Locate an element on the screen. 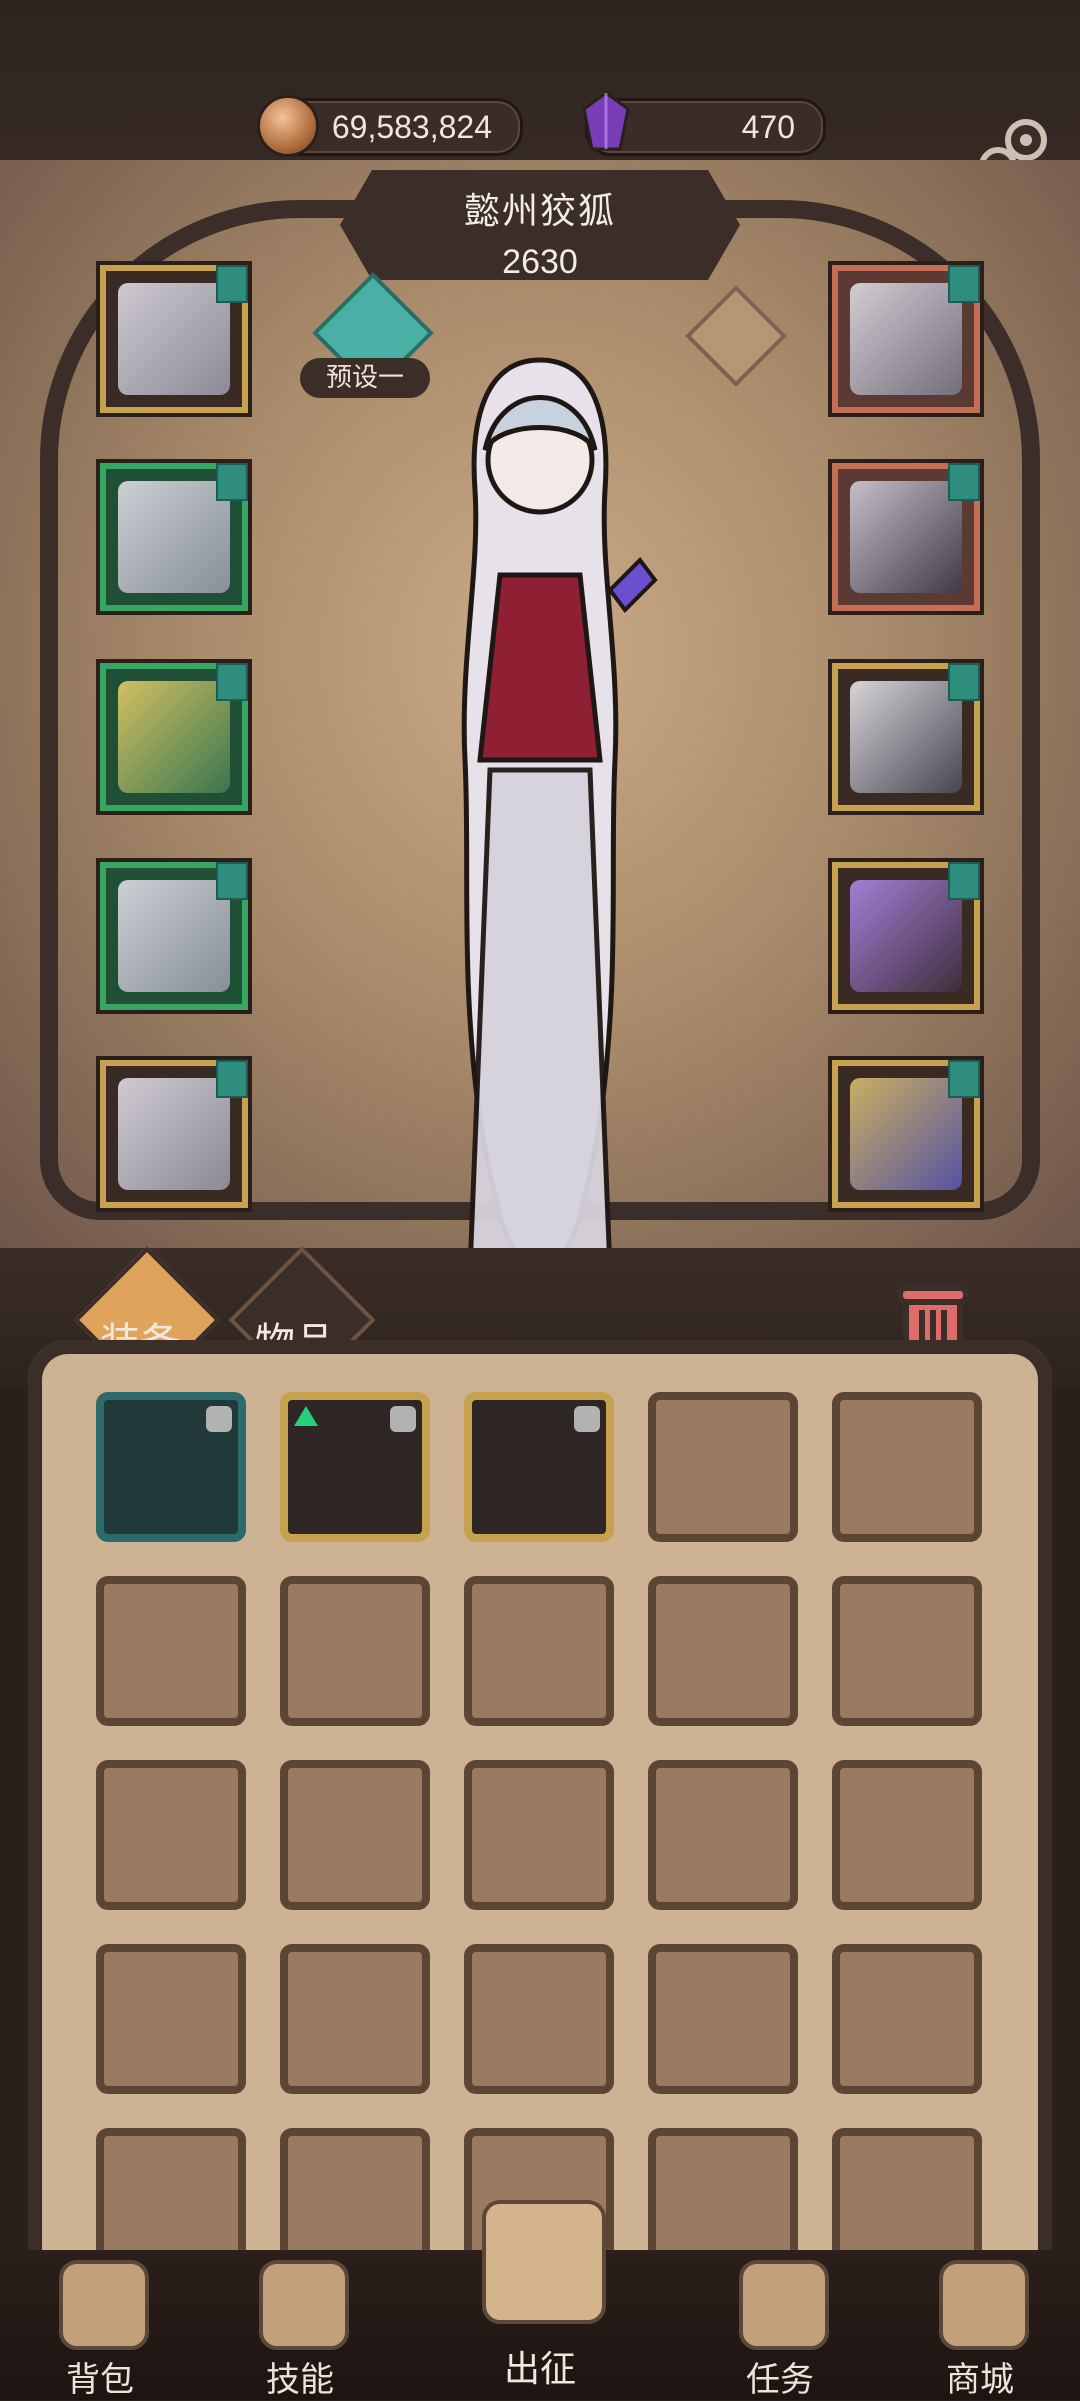 The height and width of the screenshot is (2401, 1080). emblem-icon is located at coordinates (174, 737).